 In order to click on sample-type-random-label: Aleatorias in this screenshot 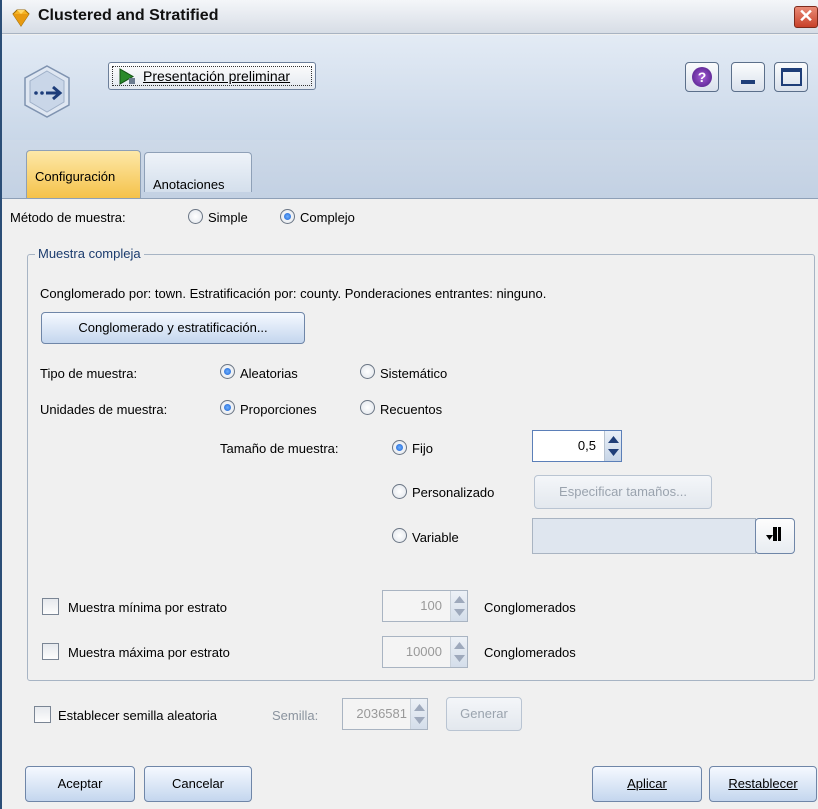, I will do `click(269, 373)`.